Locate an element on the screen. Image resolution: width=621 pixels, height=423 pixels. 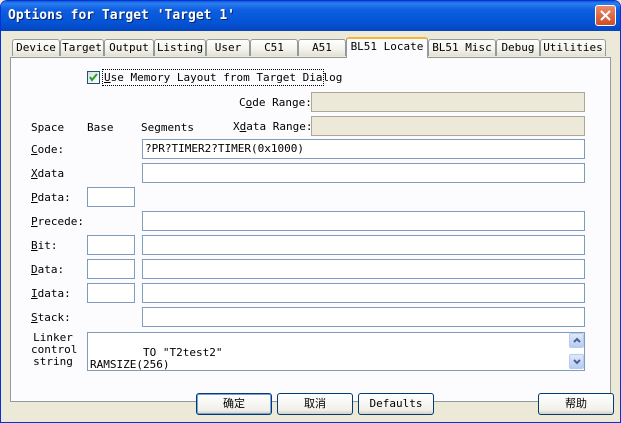
tab-a51: A51 is located at coordinates (322, 47).